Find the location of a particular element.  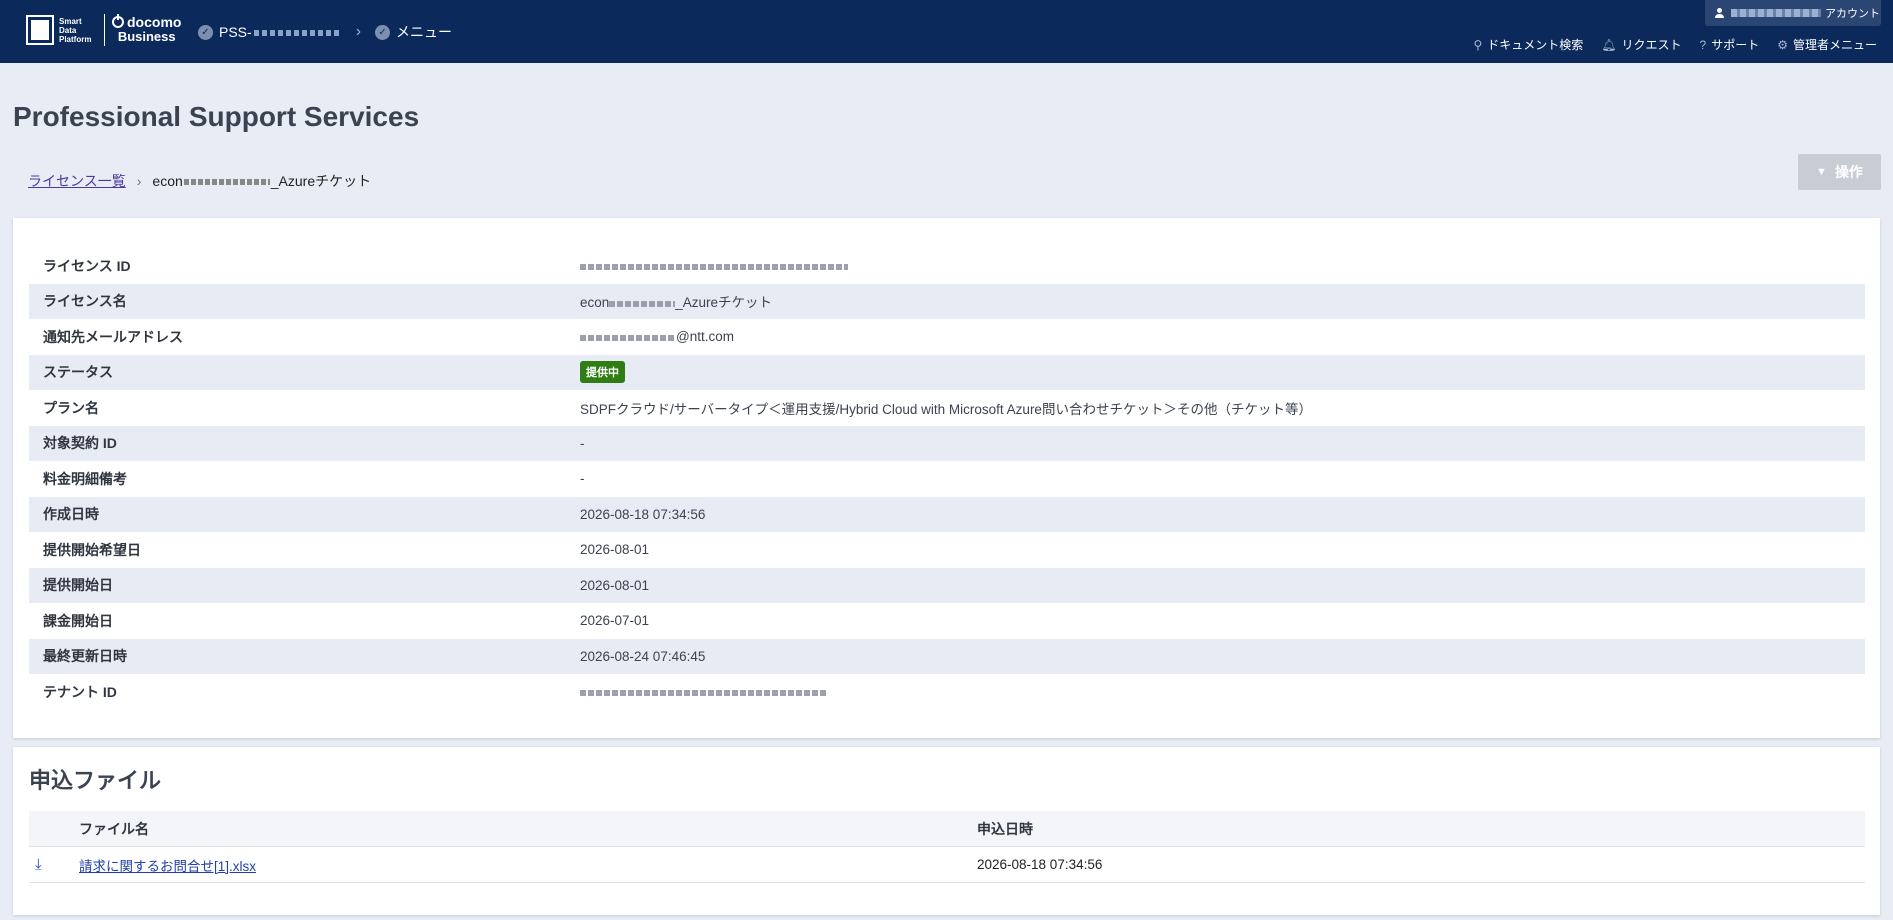

nav-admin-menu: ⚙ 管理者メニュー is located at coordinates (1827, 44).